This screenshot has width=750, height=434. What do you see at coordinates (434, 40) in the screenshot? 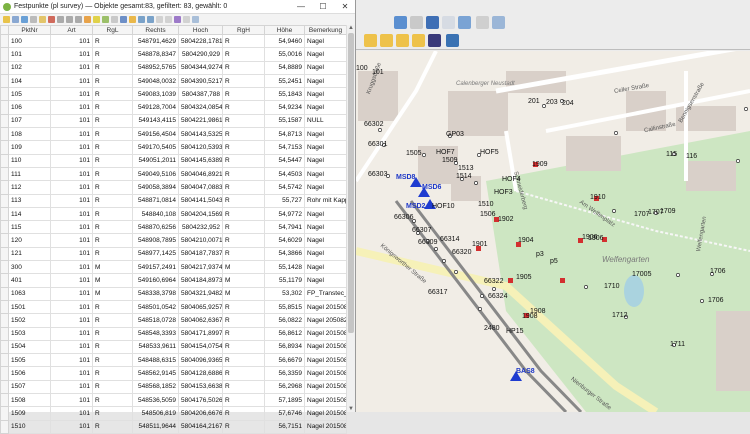
I see `vehicle-icon` at bounding box center [434, 40].